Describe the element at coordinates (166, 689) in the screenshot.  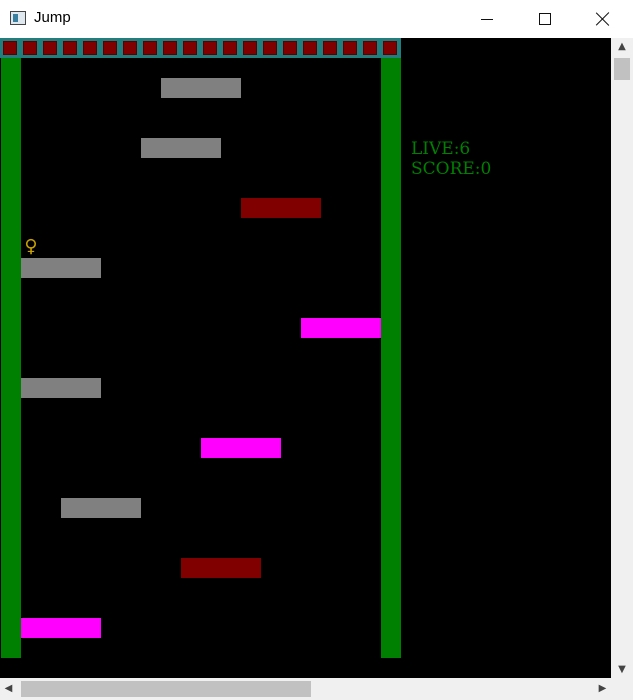
I see `horizontal-scroll-thumb` at that location.